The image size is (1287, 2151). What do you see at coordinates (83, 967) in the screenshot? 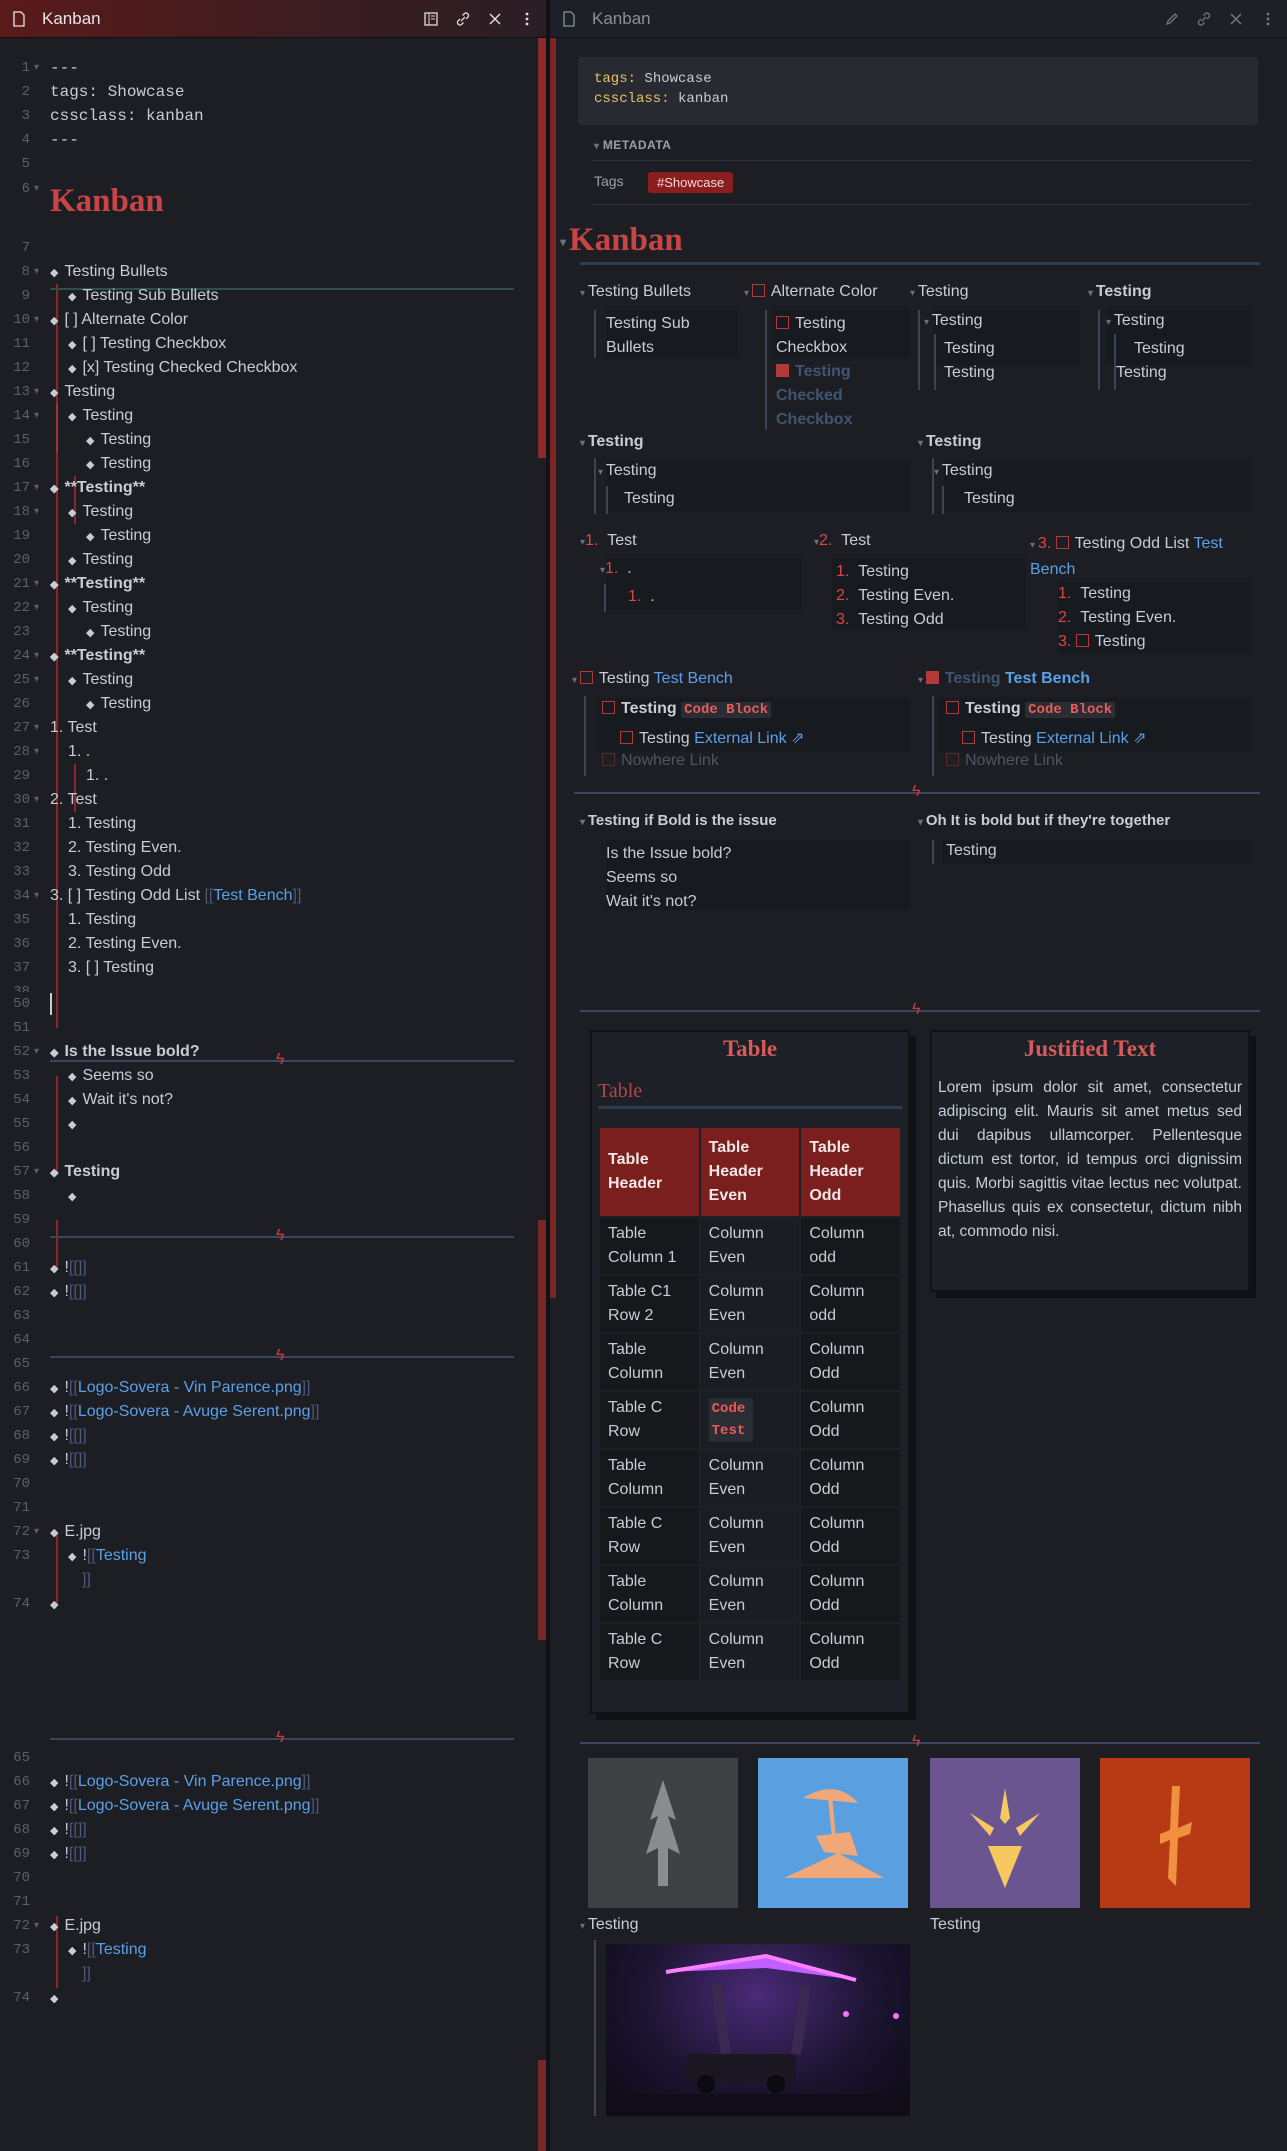
I see `editor-line: 37 3. [ ] Testing` at bounding box center [83, 967].